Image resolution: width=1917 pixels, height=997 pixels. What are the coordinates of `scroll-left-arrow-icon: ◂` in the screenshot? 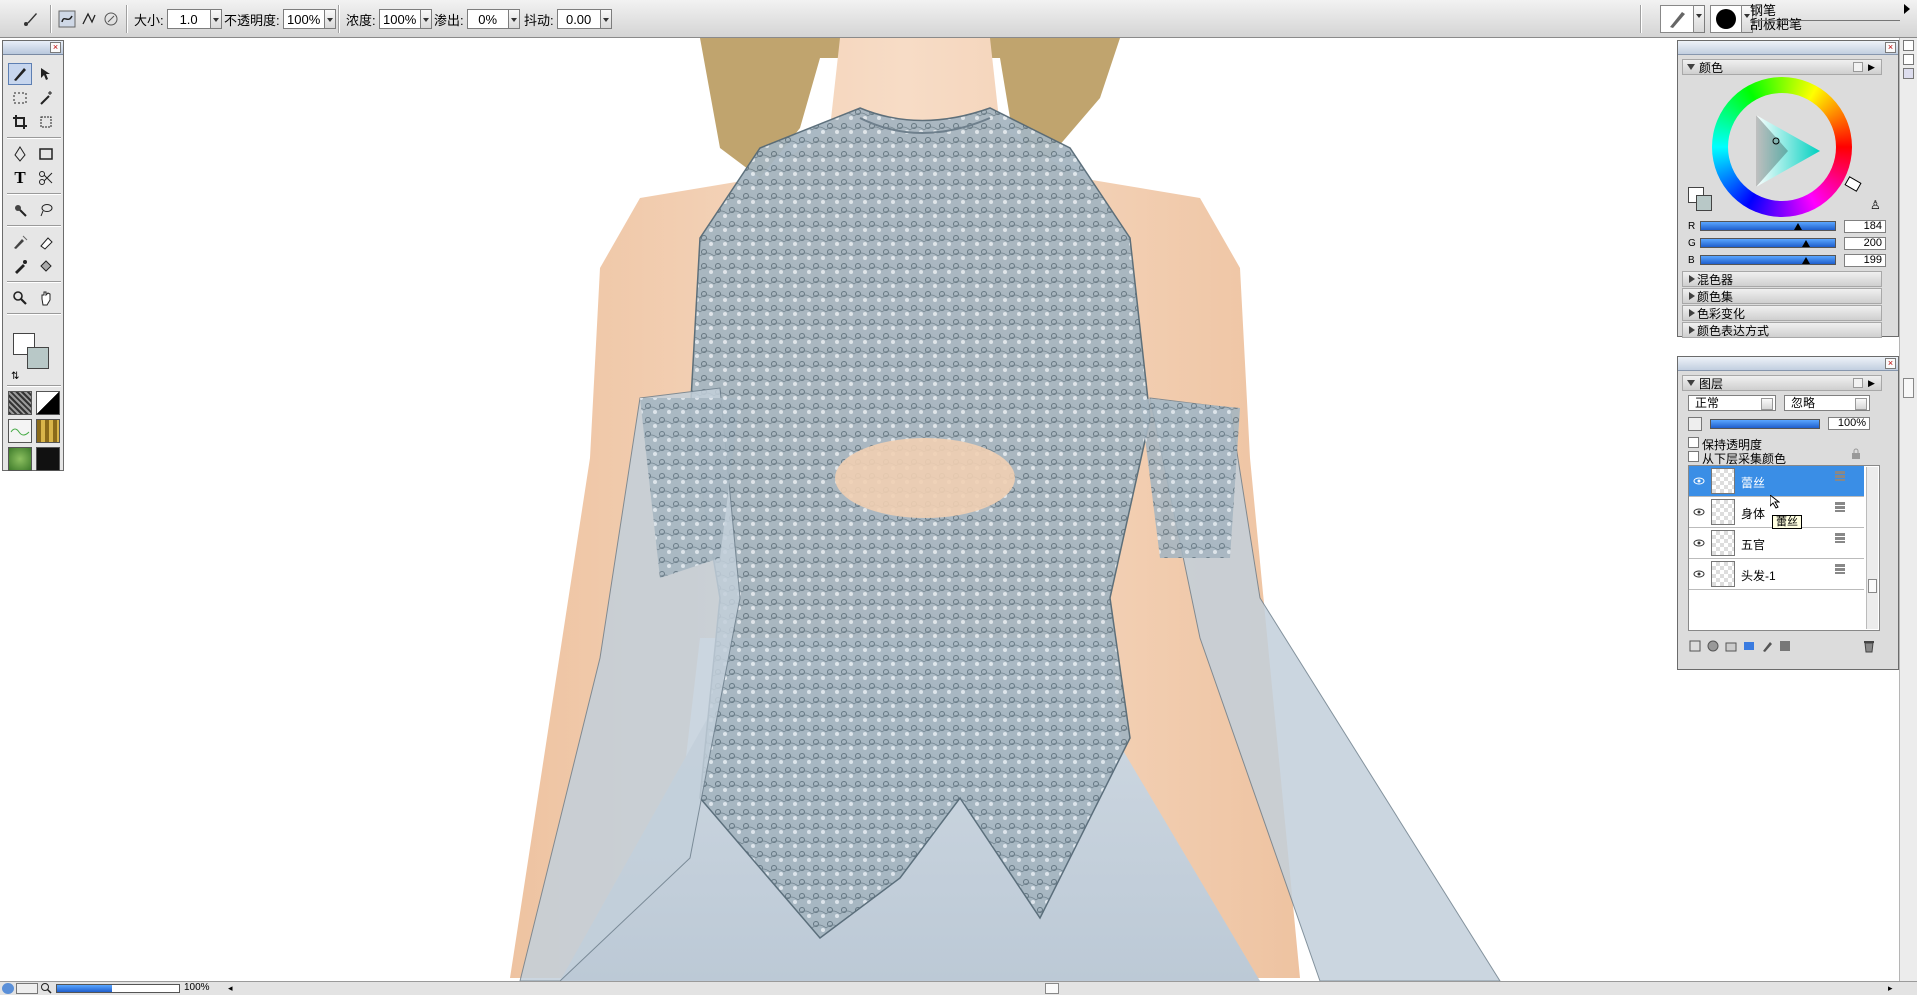 It's located at (230, 988).